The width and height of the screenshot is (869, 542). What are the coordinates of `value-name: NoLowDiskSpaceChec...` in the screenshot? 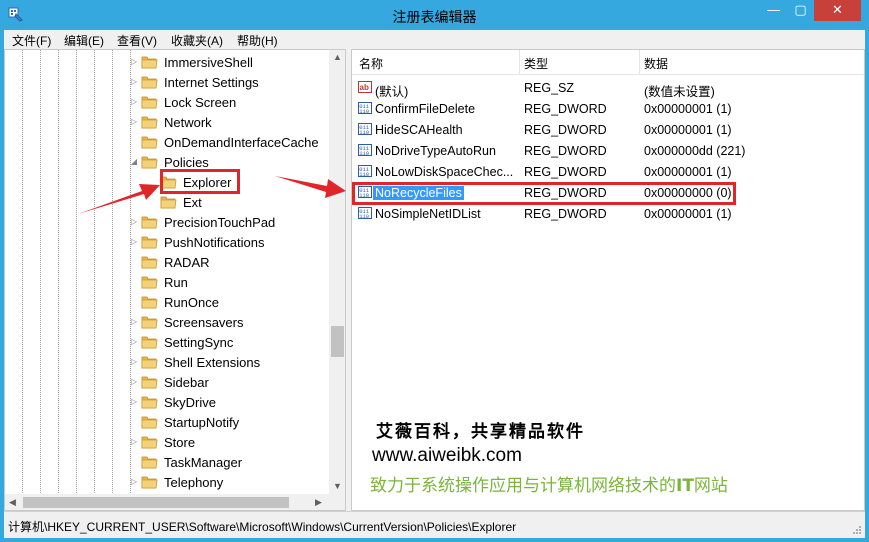 It's located at (444, 172).